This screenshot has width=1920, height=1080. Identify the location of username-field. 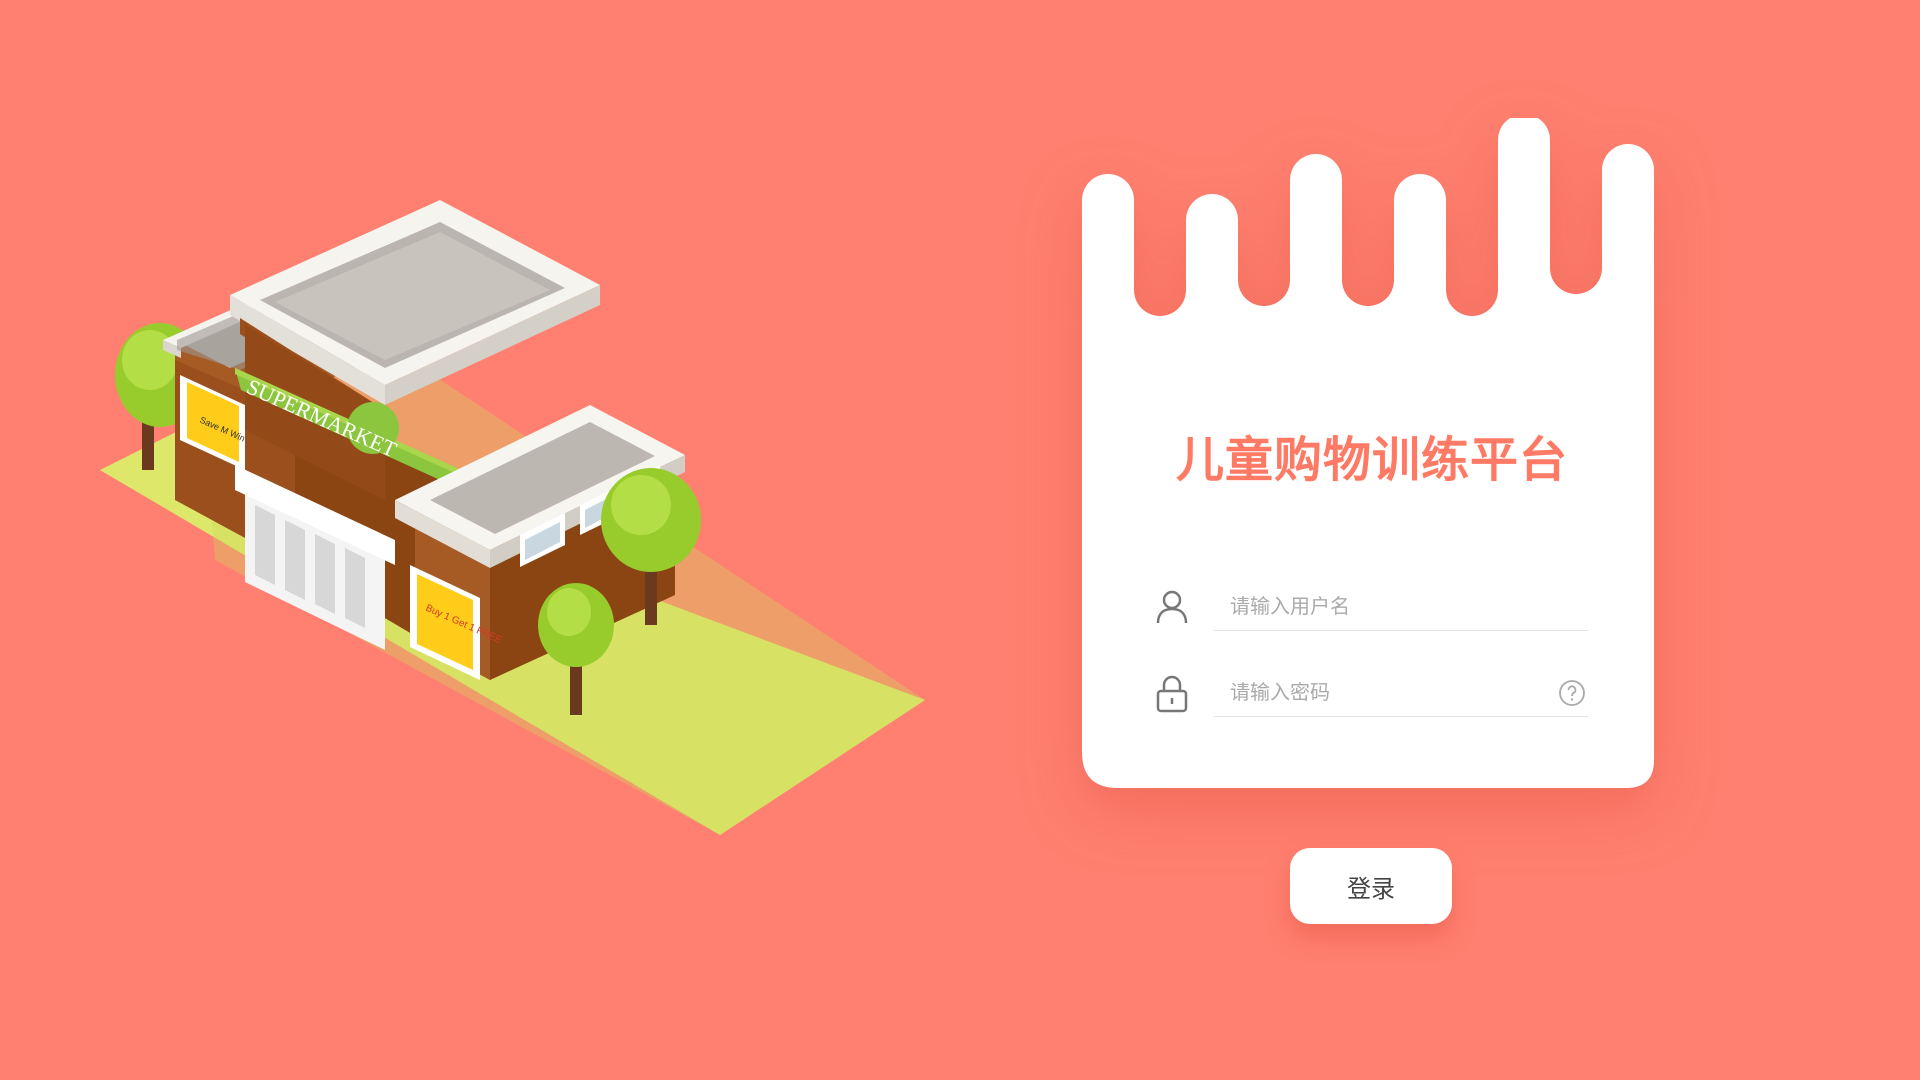
(1372, 607).